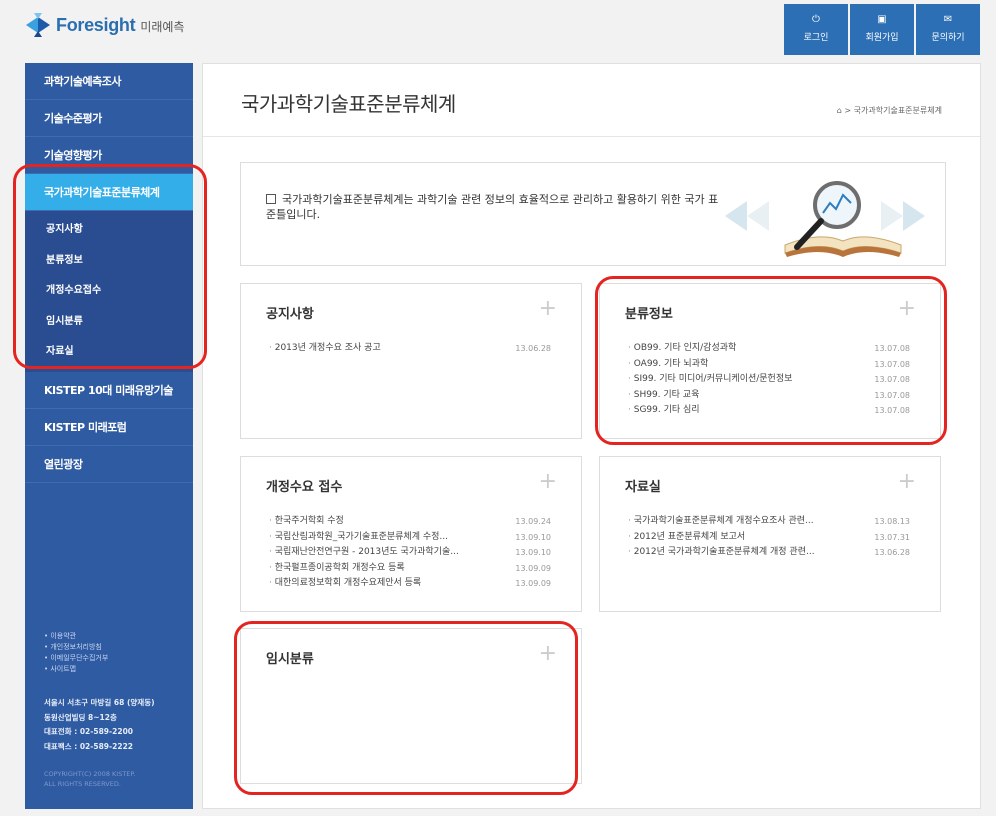 This screenshot has width=996, height=816. Describe the element at coordinates (109, 118) in the screenshot. I see `sidebar-item-tech-level: 기술수준평가` at that location.